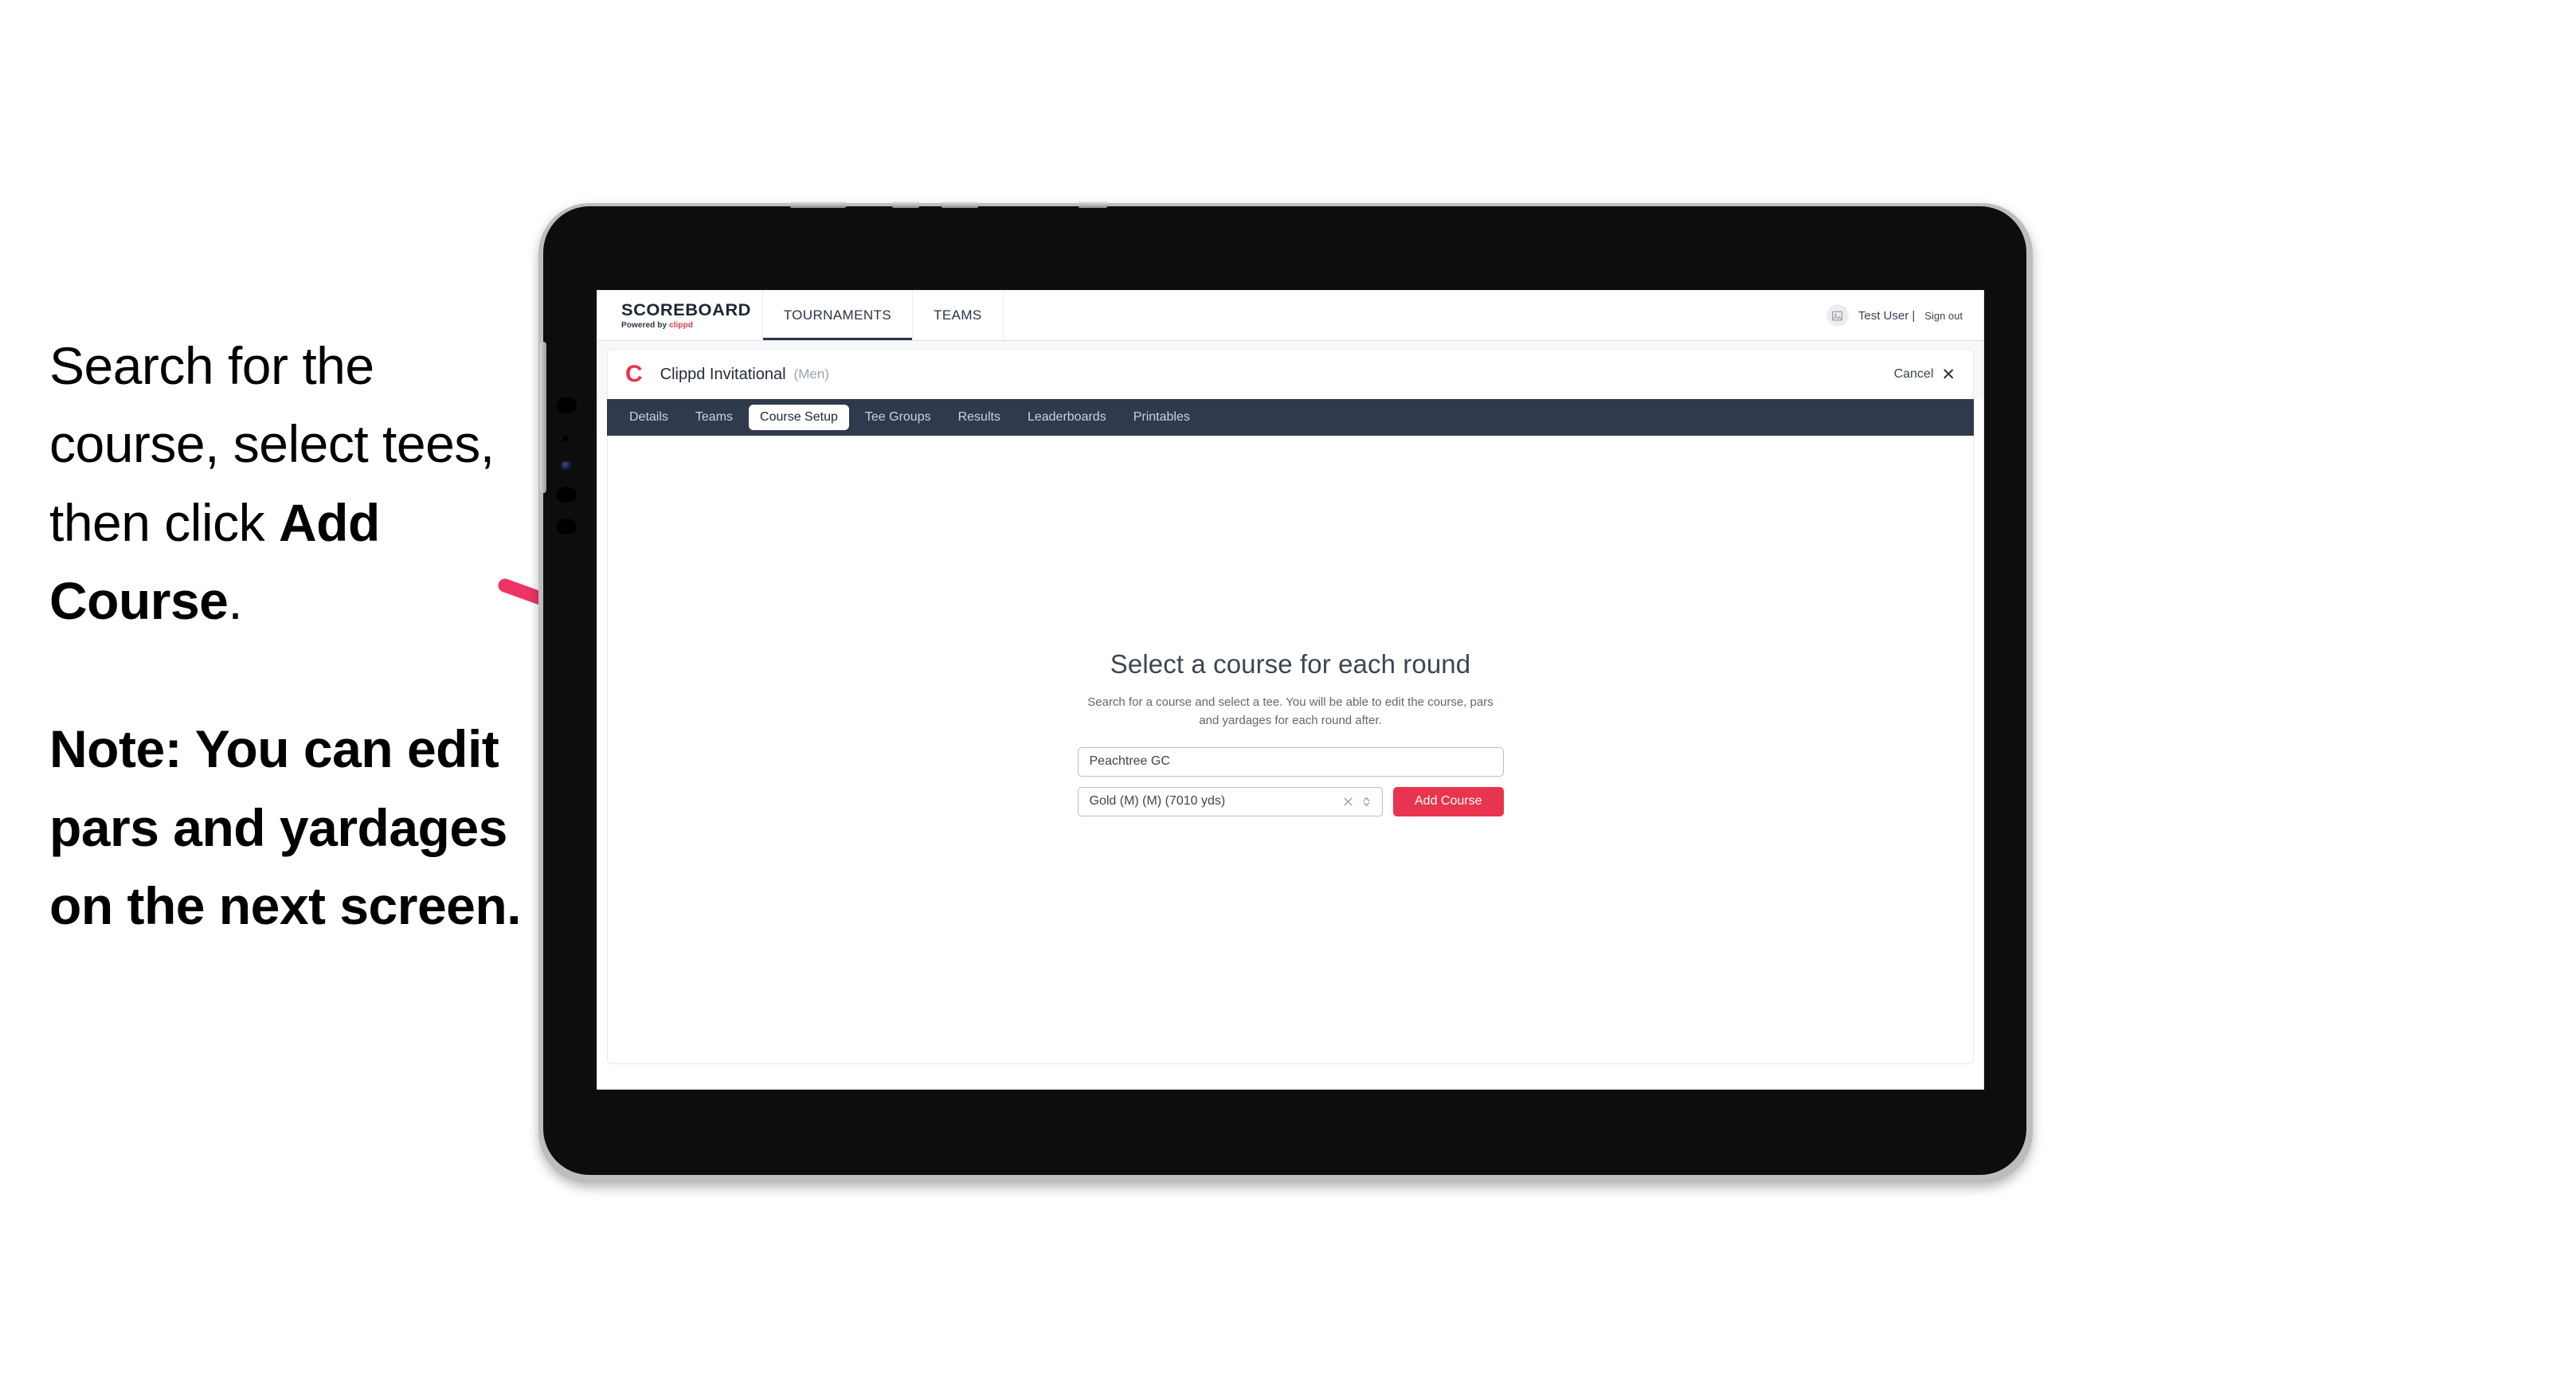  I want to click on topnav-label-tournaments: TOURNAMENTS, so click(837, 315).